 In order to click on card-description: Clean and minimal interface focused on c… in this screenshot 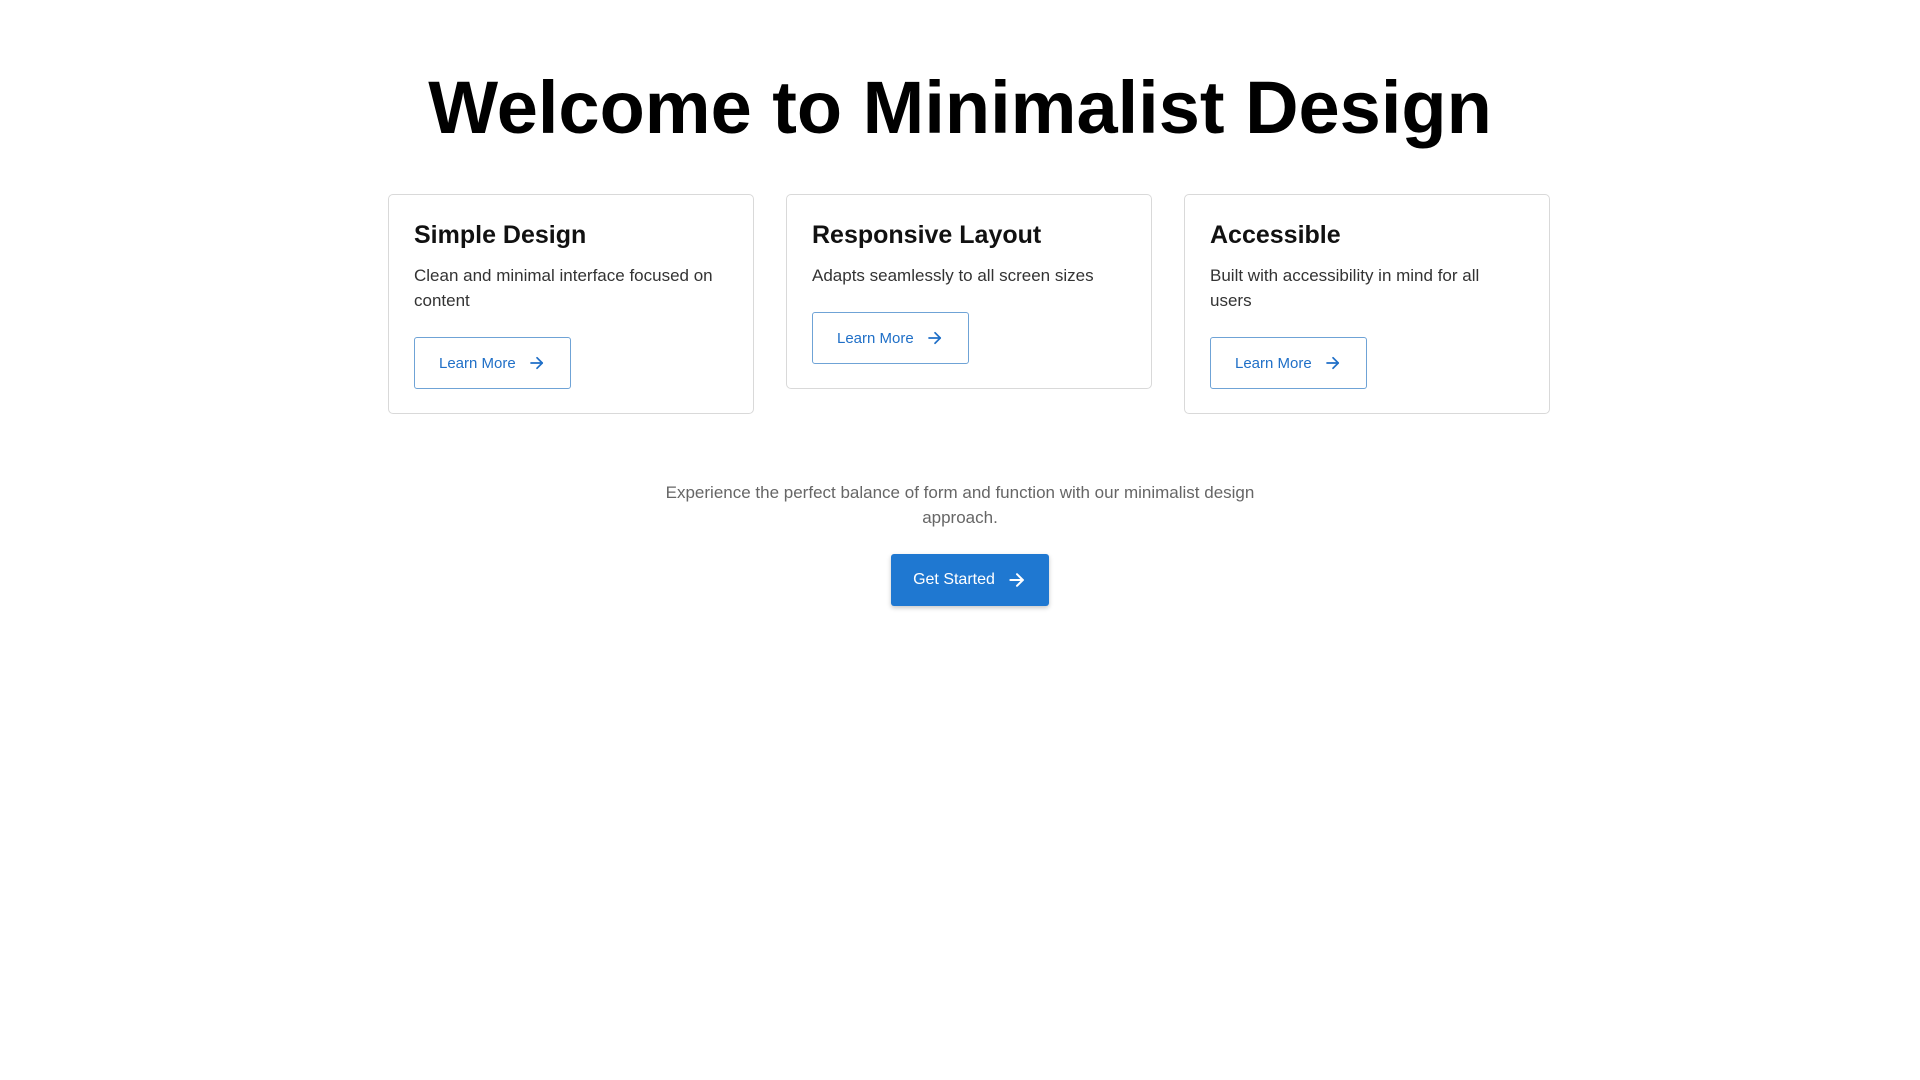, I will do `click(563, 288)`.